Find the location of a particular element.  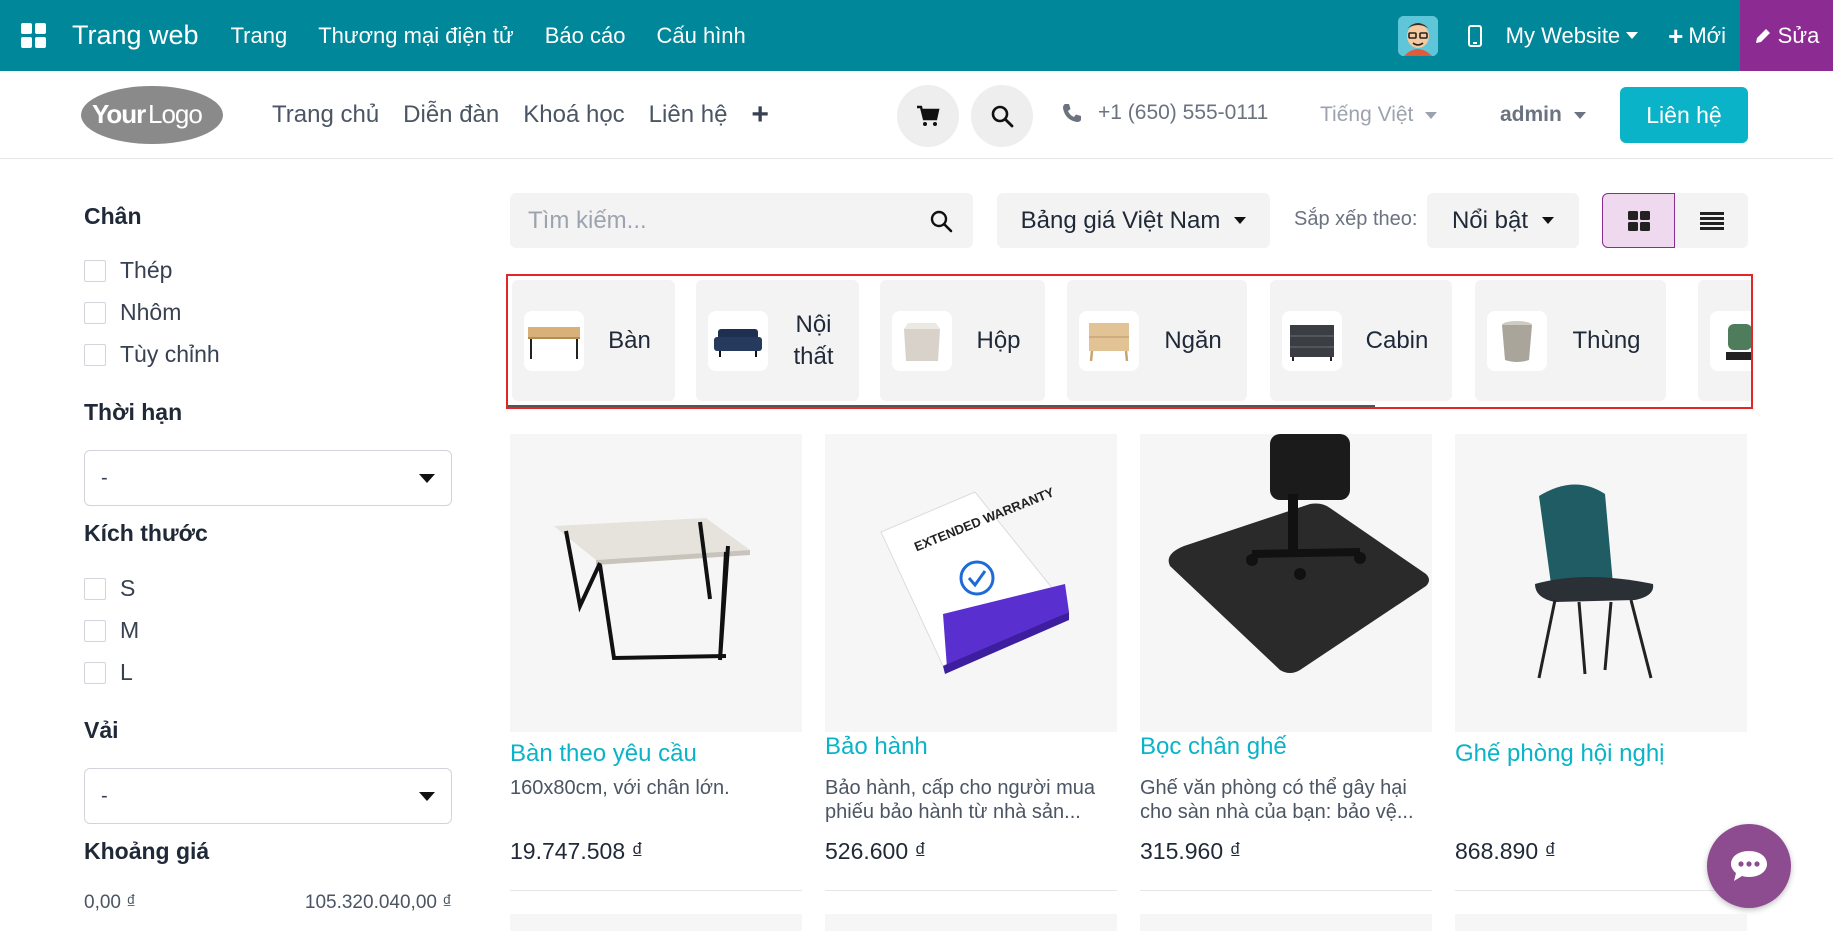

menu-pages: Trang is located at coordinates (259, 36).